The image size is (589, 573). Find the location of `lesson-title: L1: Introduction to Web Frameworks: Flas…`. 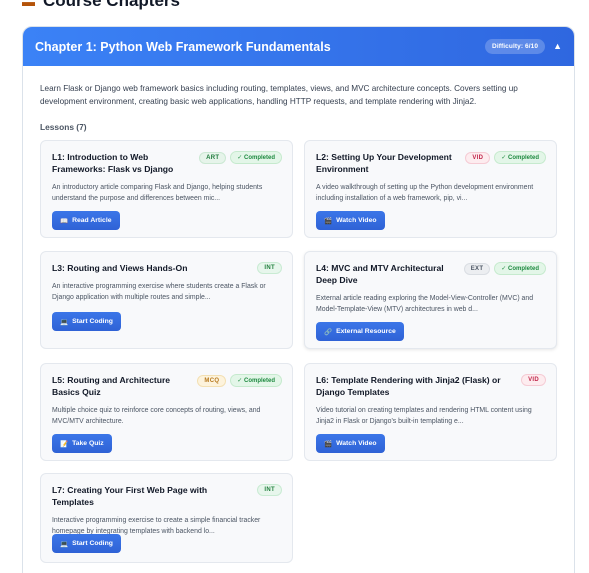

lesson-title: L1: Introduction to Web Frameworks: Flas… is located at coordinates (113, 163).